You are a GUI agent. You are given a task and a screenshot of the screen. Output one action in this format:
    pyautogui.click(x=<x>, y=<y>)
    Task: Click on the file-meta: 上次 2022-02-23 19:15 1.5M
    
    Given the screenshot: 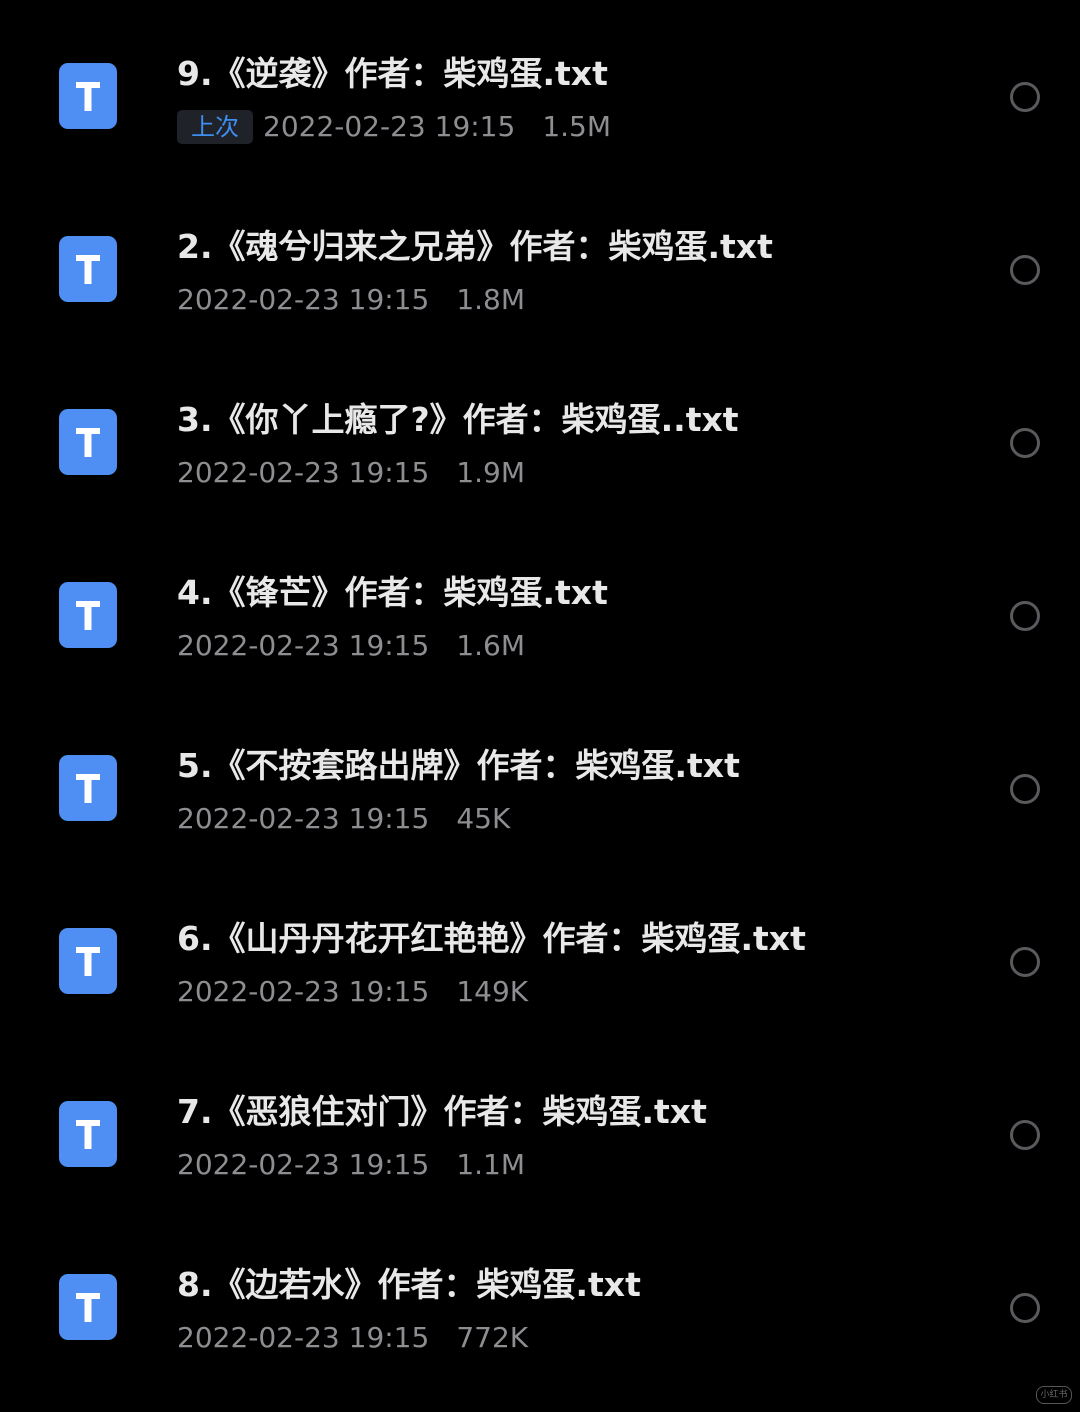 What is the action you would take?
    pyautogui.click(x=394, y=127)
    